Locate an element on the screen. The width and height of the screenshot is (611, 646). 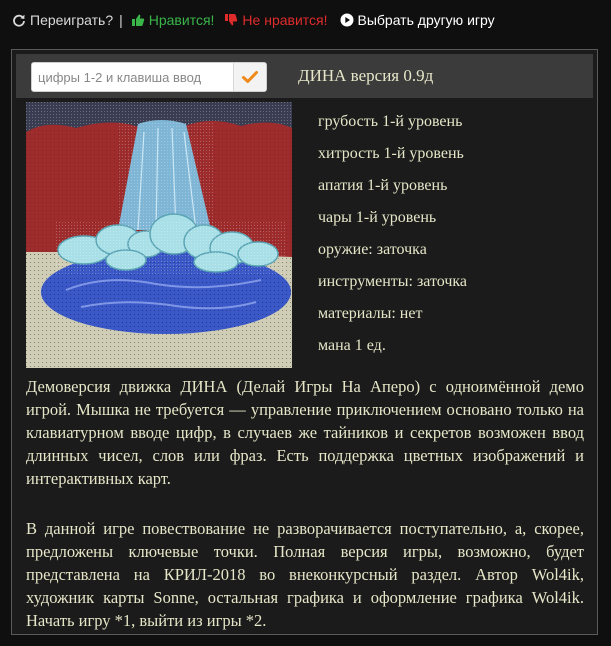
play-circle-icon is located at coordinates (346, 20).